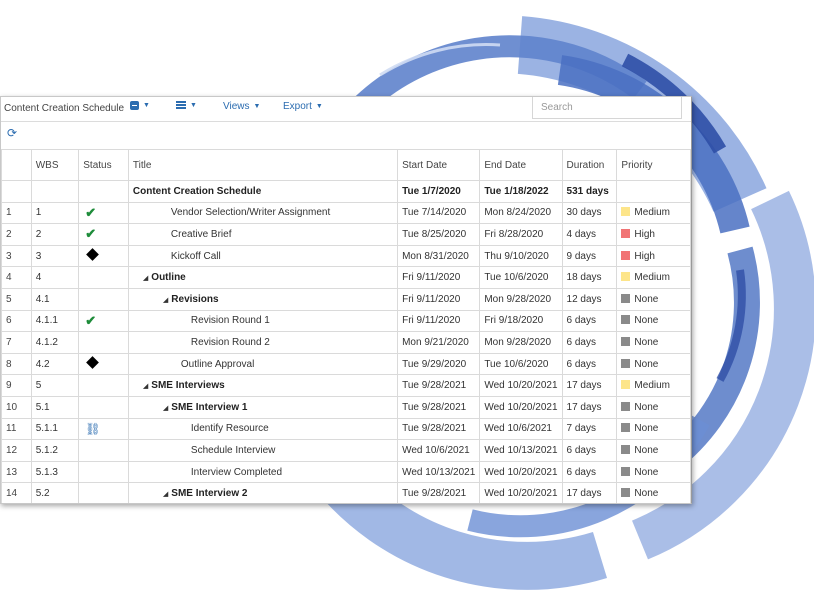 The height and width of the screenshot is (599, 814). Describe the element at coordinates (230, 342) in the screenshot. I see `task-title: Revision Round 2` at that location.